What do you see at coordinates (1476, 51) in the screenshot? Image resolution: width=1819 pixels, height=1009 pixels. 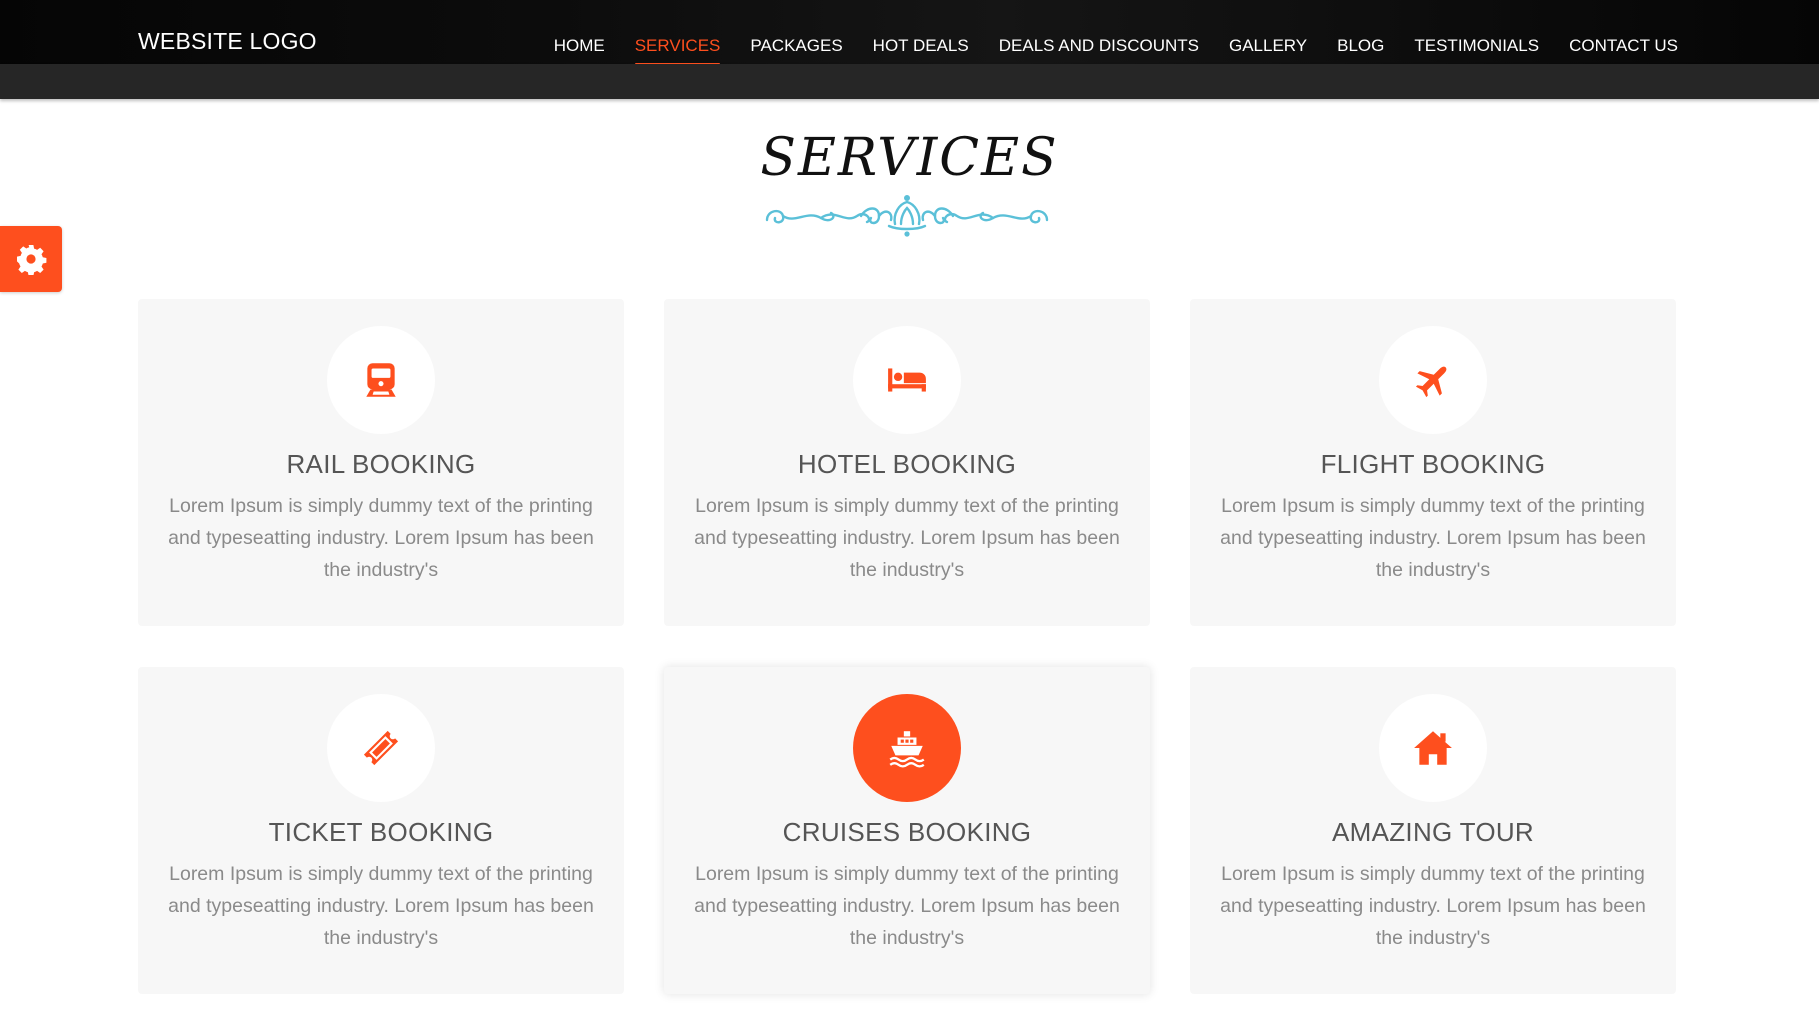 I see `nav-item-testimonials: TESTIMONIALS` at bounding box center [1476, 51].